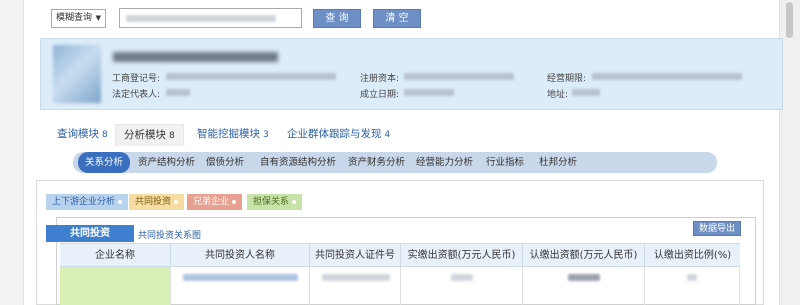  What do you see at coordinates (136, 95) in the screenshot?
I see `field-label-legal-rep: 法定代表人:` at bounding box center [136, 95].